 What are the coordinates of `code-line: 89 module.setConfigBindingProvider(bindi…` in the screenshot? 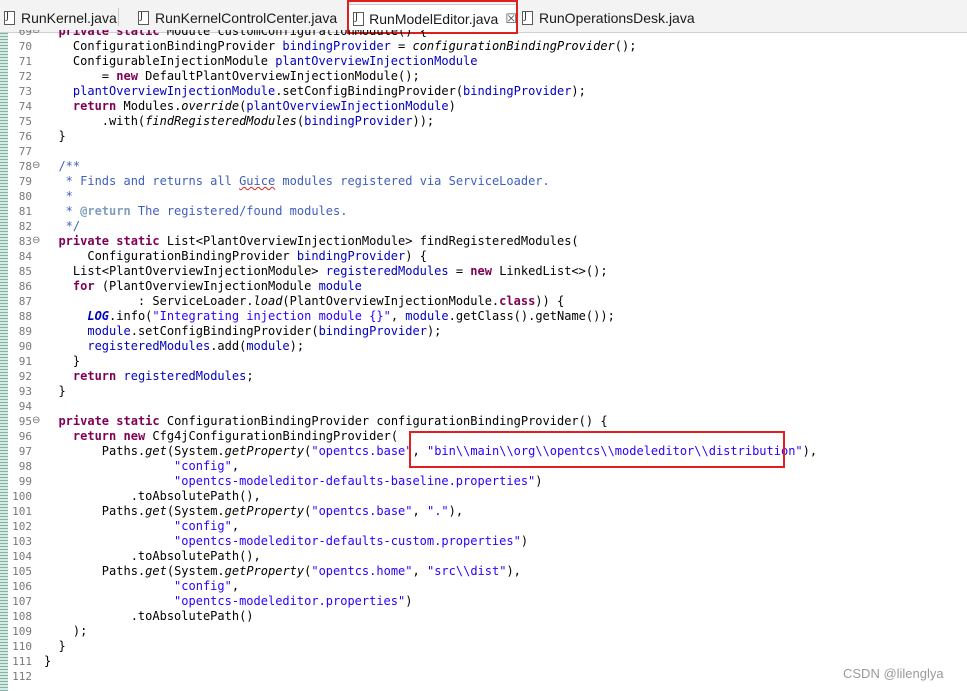 It's located at (230, 331).